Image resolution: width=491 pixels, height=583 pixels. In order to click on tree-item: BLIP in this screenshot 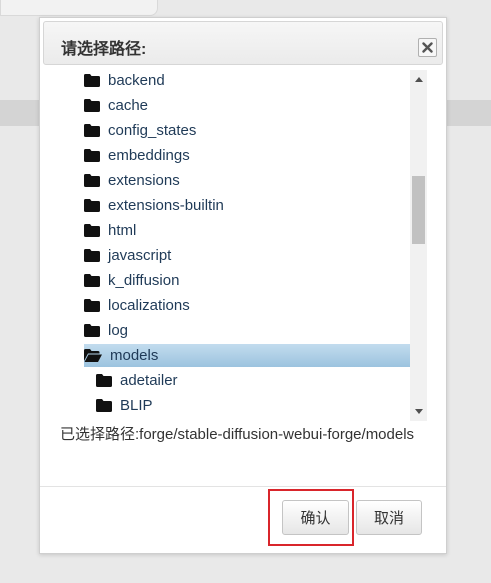, I will do `click(253, 405)`.